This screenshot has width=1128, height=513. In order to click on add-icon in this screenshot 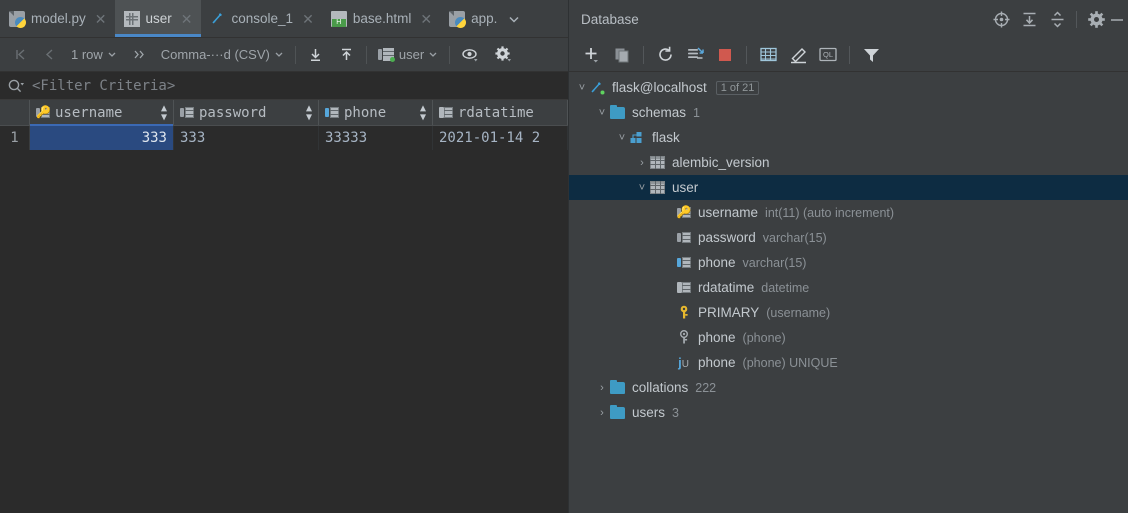, I will do `click(592, 55)`.